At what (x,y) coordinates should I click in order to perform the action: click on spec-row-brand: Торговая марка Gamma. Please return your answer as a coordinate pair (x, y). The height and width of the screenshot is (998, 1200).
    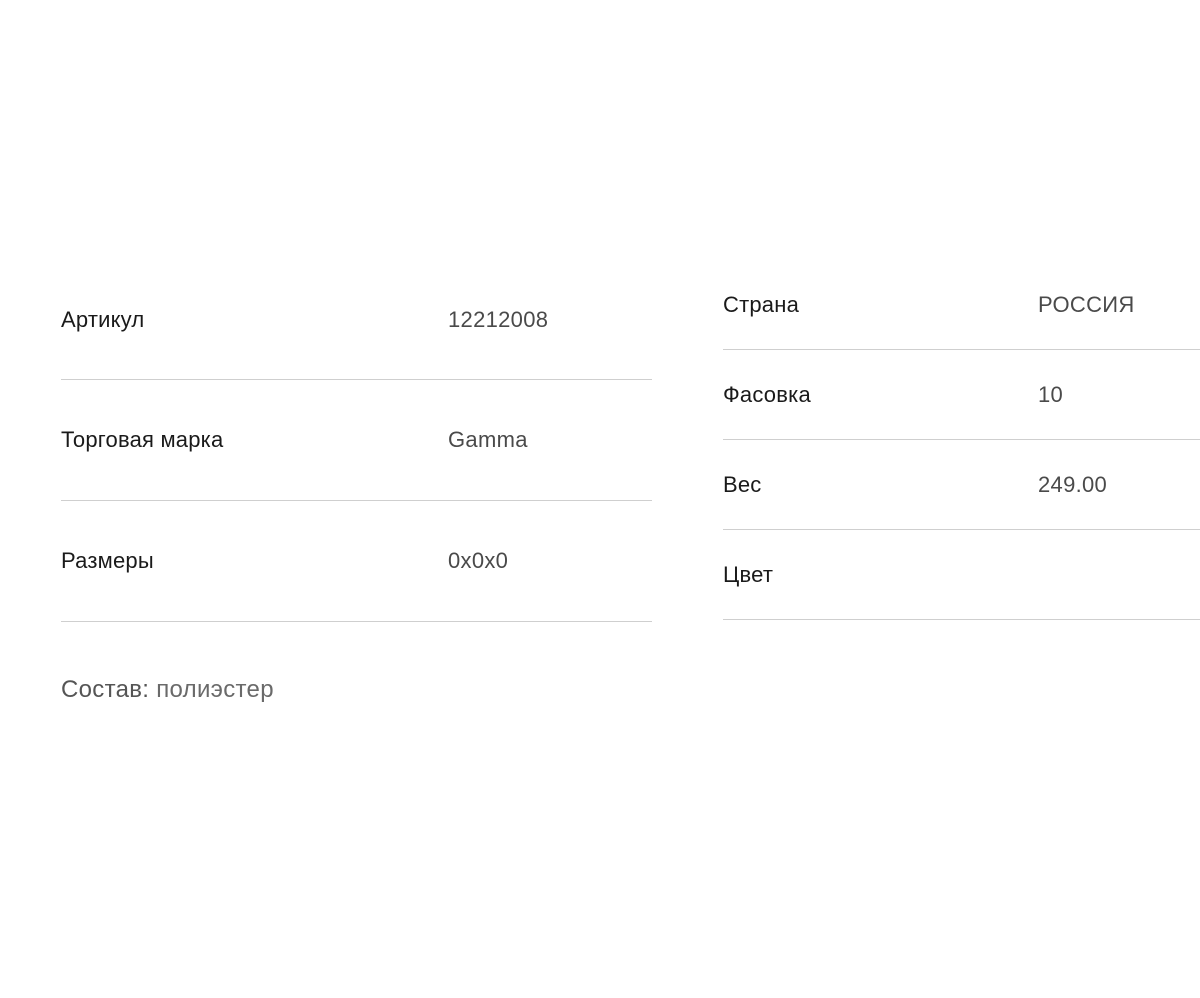
    Looking at the image, I should click on (356, 440).